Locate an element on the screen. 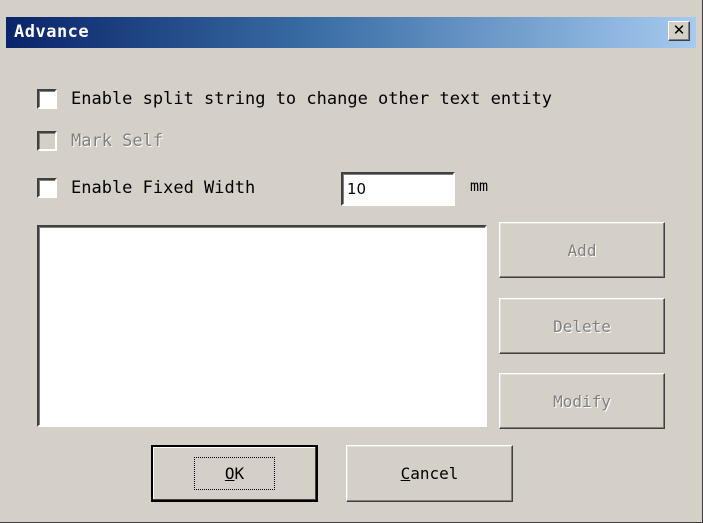 This screenshot has width=703, height=523. modify-button: Modify is located at coordinates (582, 401).